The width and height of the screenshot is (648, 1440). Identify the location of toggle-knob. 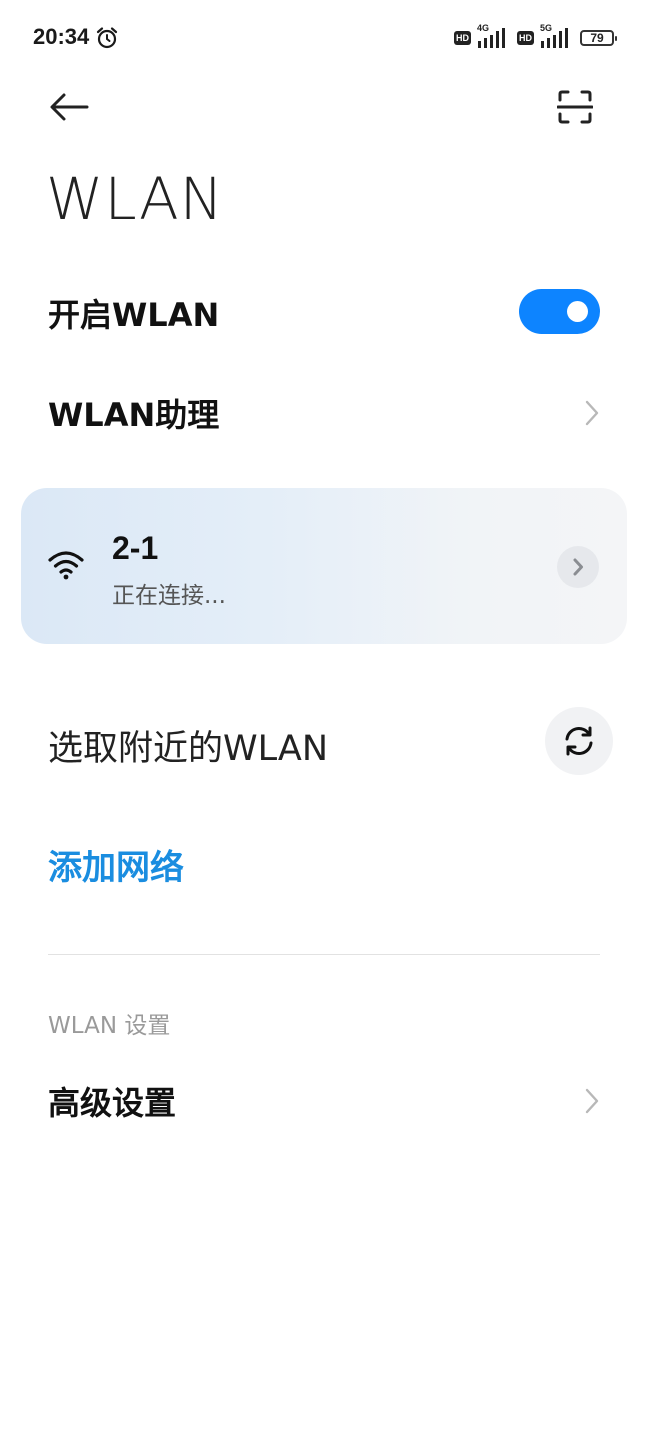
(577, 311).